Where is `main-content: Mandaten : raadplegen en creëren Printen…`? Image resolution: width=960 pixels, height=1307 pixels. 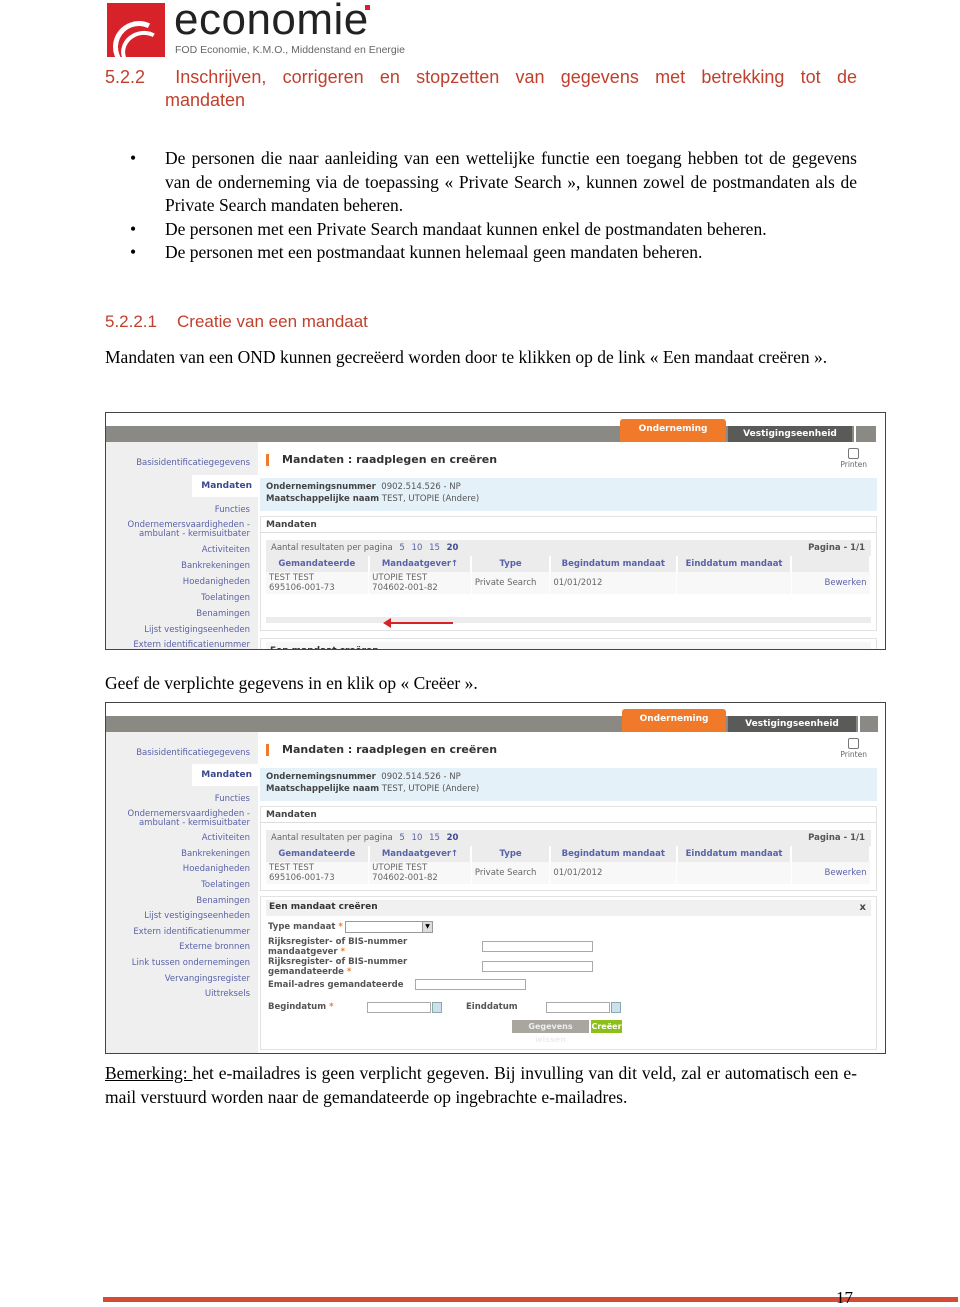
main-content: Mandaten : raadplegen en creëren Printen… is located at coordinates (567, 545).